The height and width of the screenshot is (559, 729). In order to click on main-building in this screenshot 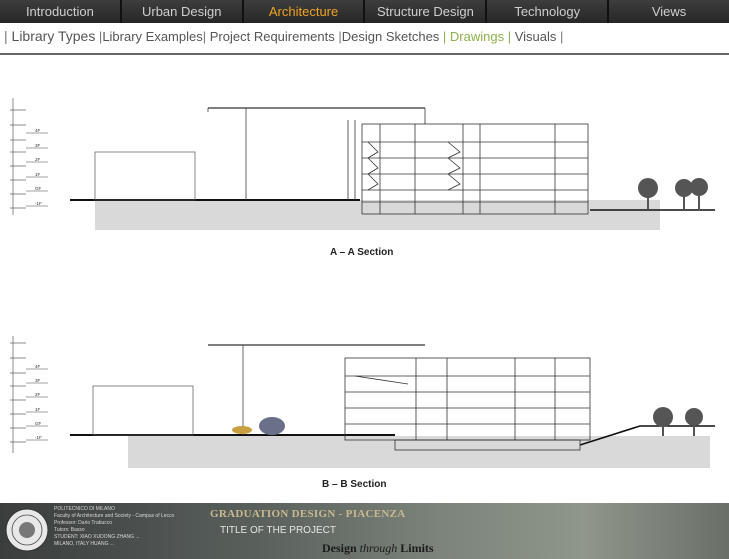, I will do `click(468, 167)`.